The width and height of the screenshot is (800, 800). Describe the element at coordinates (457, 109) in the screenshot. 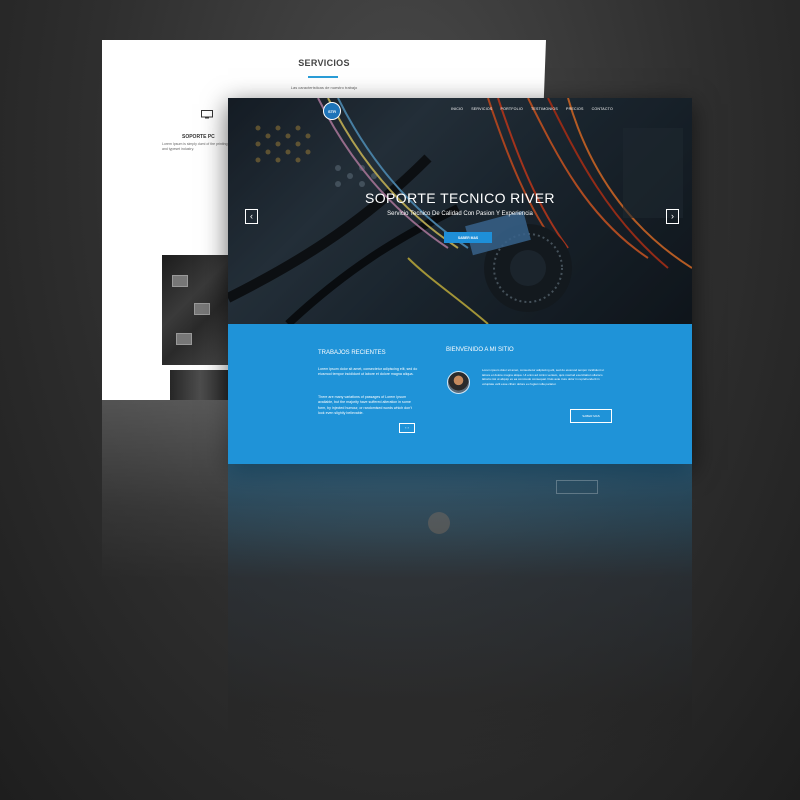

I see `nav-item-inicio: INICIO` at that location.